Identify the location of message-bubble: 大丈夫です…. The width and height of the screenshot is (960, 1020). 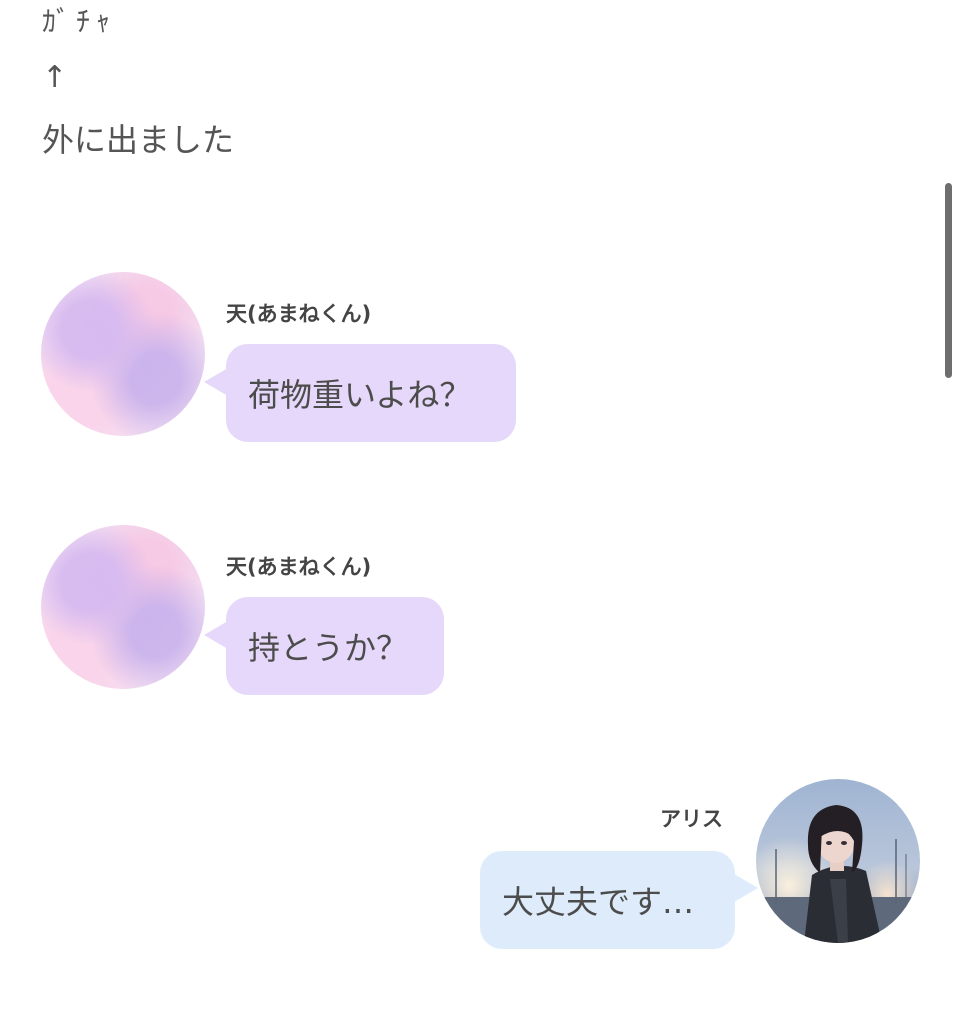
(607, 900).